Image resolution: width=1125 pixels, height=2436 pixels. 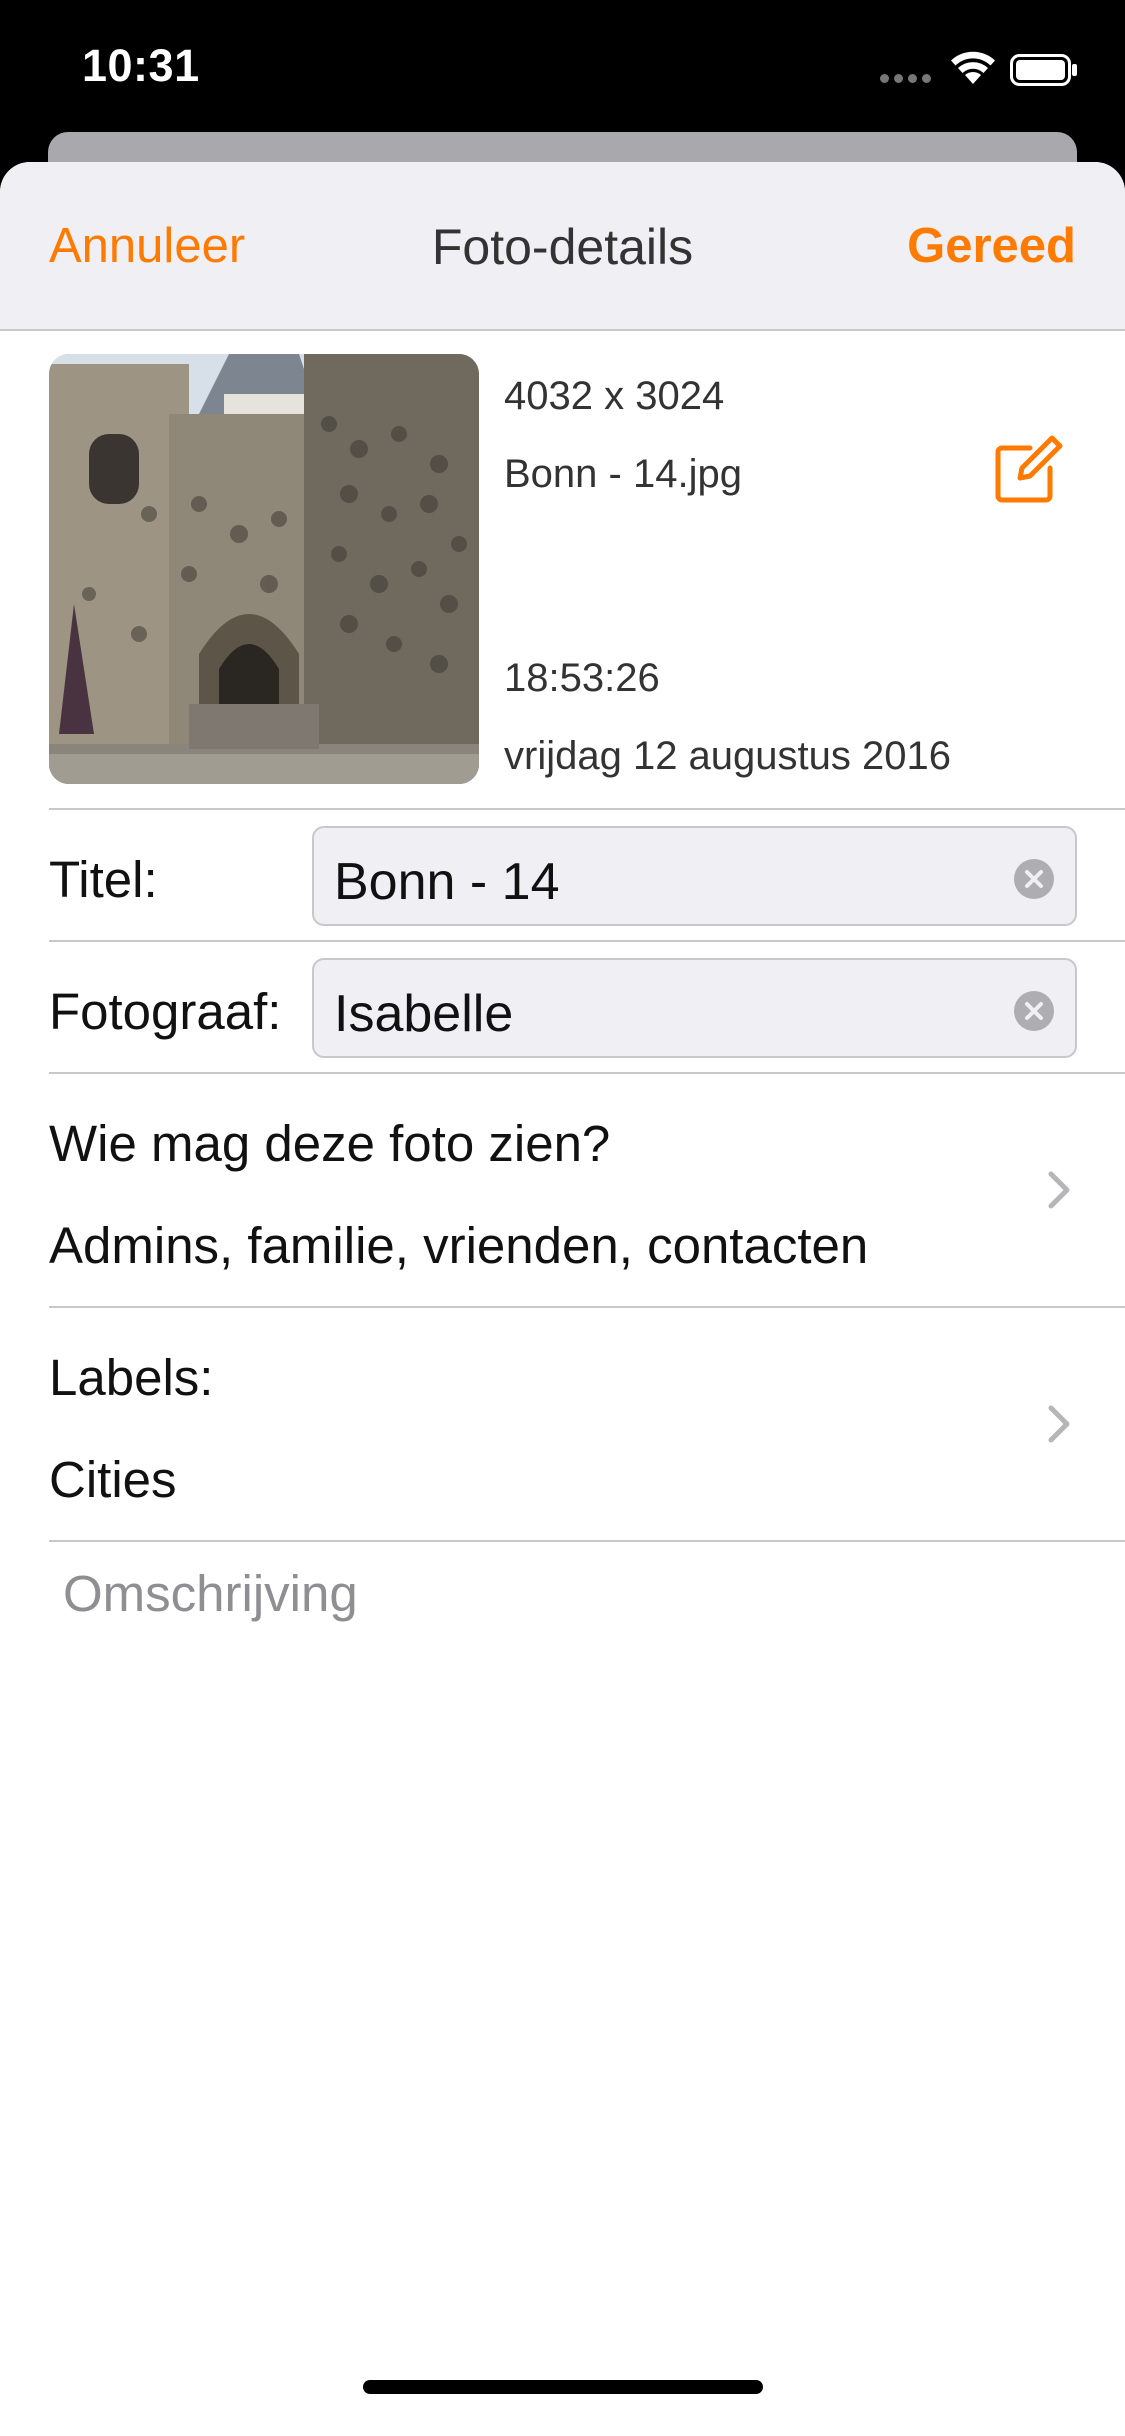 What do you see at coordinates (727, 756) in the screenshot?
I see `photo-date: vrijdag 12 augustus 2016` at bounding box center [727, 756].